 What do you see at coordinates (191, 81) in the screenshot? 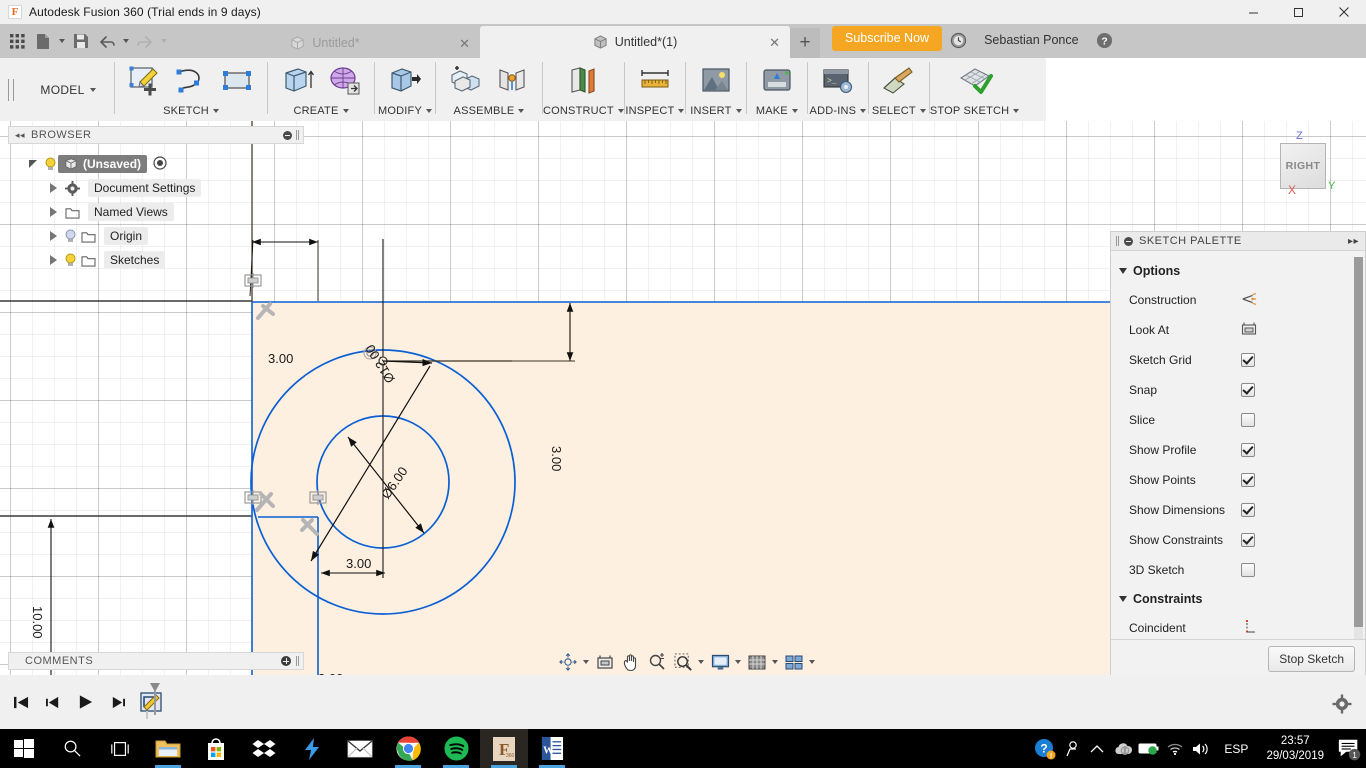
I see `spline-icon` at bounding box center [191, 81].